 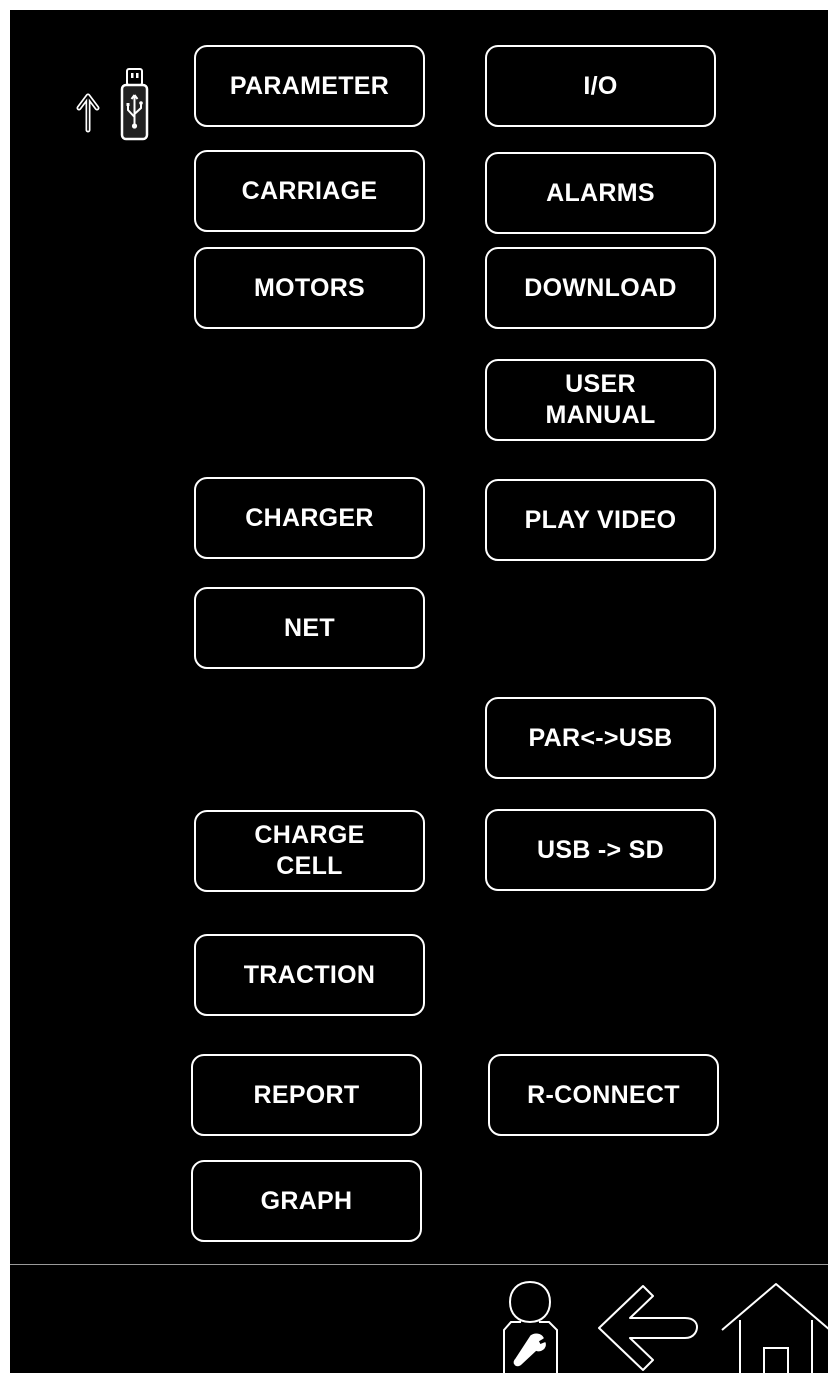 What do you see at coordinates (309, 191) in the screenshot?
I see `carriage-button: CARRIAGE` at bounding box center [309, 191].